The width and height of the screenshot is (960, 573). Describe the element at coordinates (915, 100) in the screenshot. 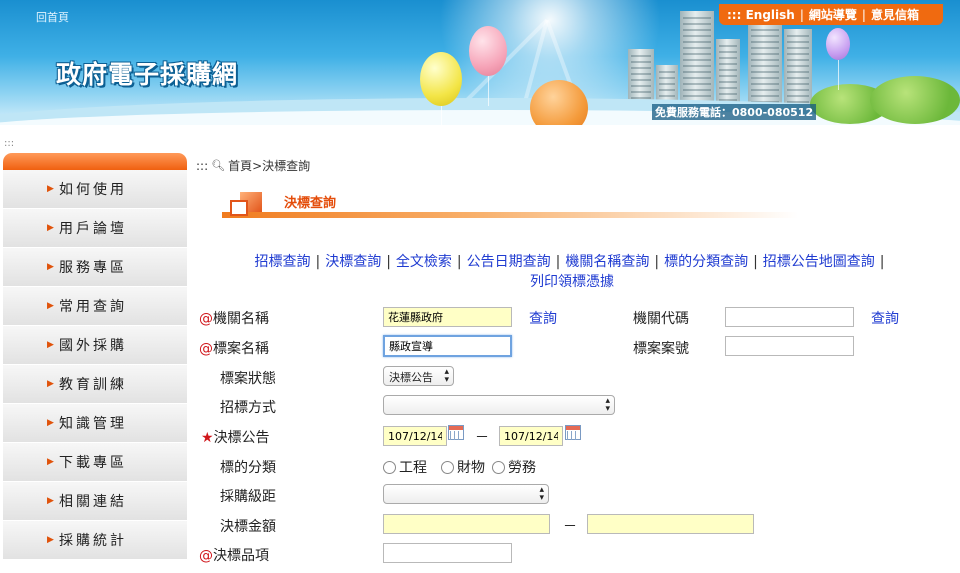

I see `bush` at that location.